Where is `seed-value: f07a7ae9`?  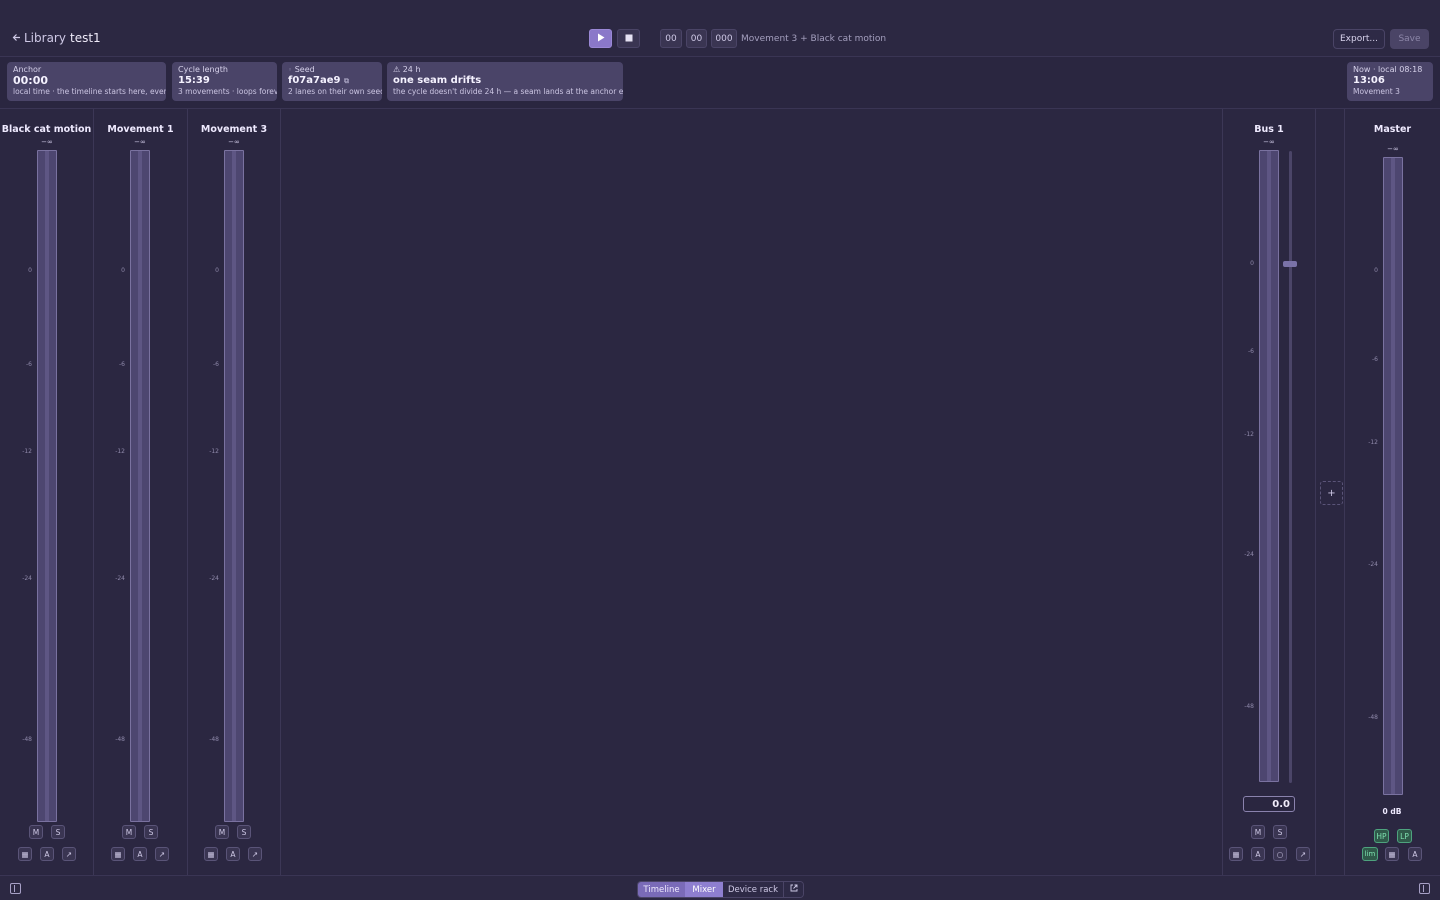
seed-value: f07a7ae9 is located at coordinates (314, 80).